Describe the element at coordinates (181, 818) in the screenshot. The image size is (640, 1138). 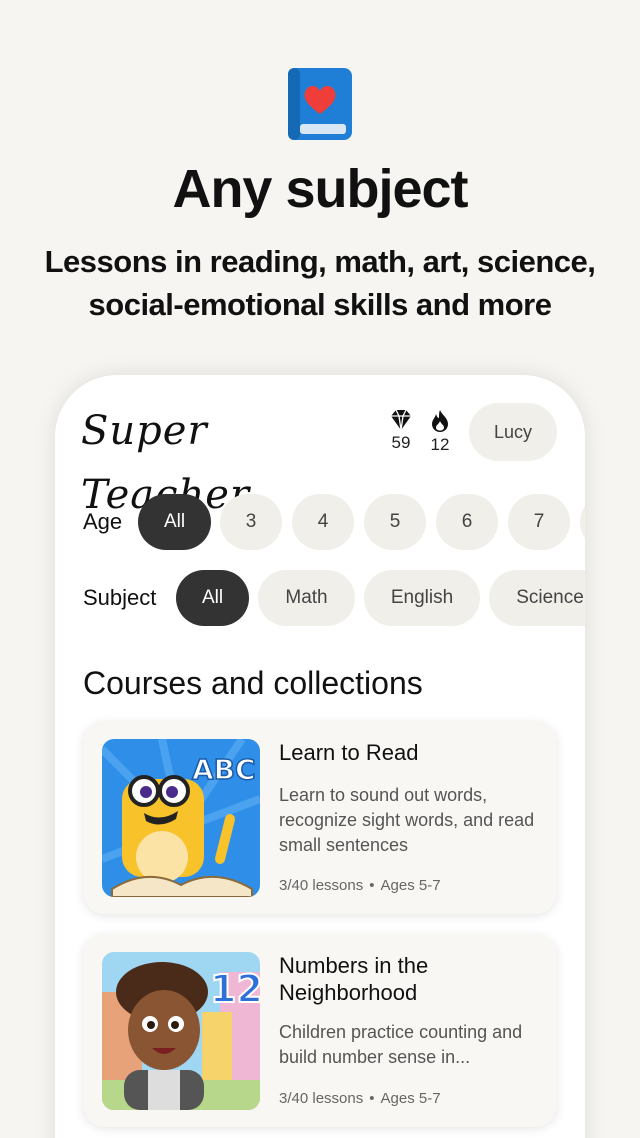
I see `course-thumbnail: ABC` at that location.